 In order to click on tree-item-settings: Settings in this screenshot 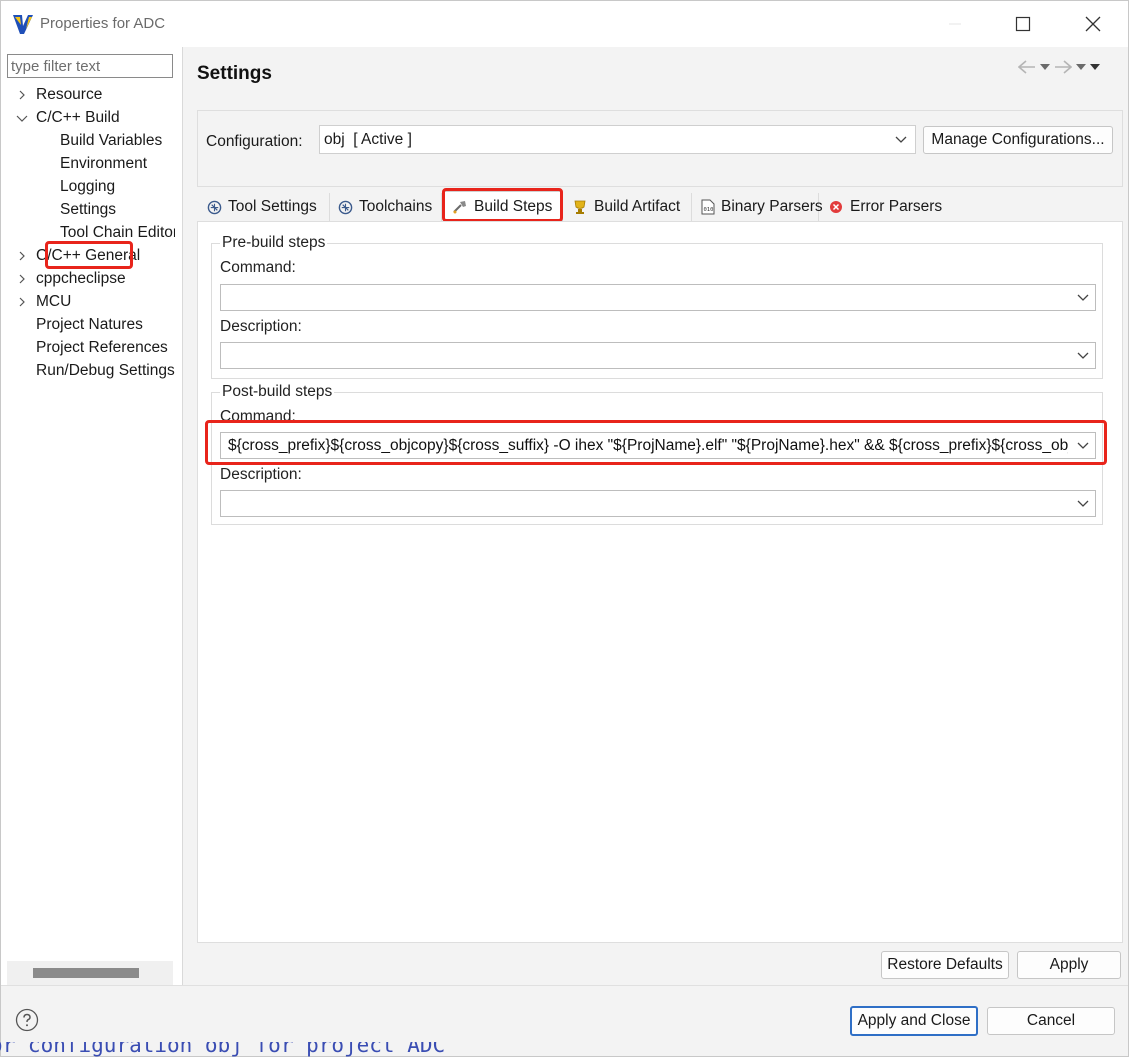, I will do `click(88, 209)`.